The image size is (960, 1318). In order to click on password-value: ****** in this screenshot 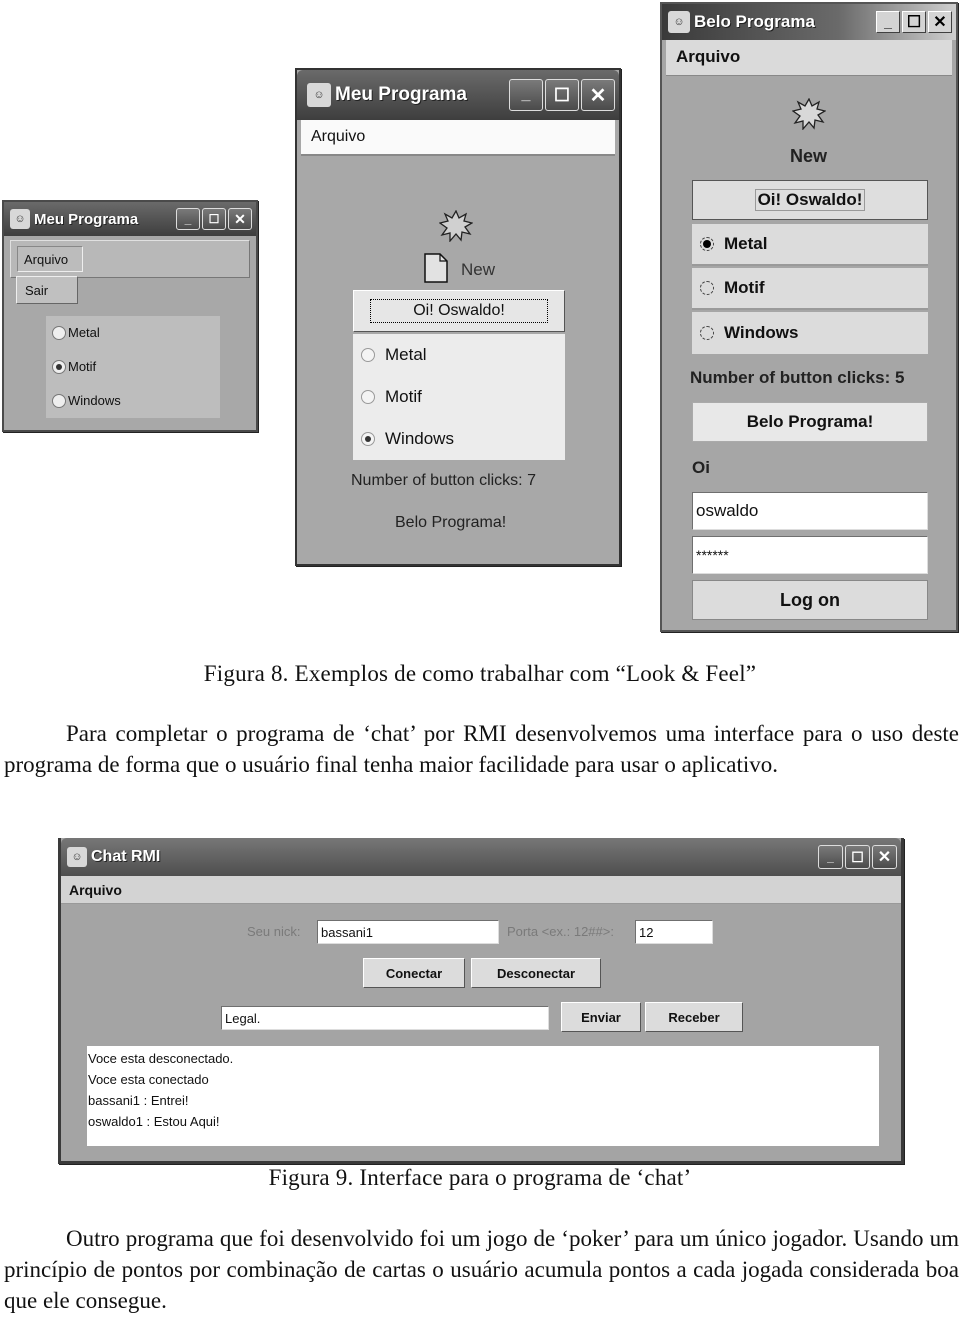, I will do `click(712, 555)`.